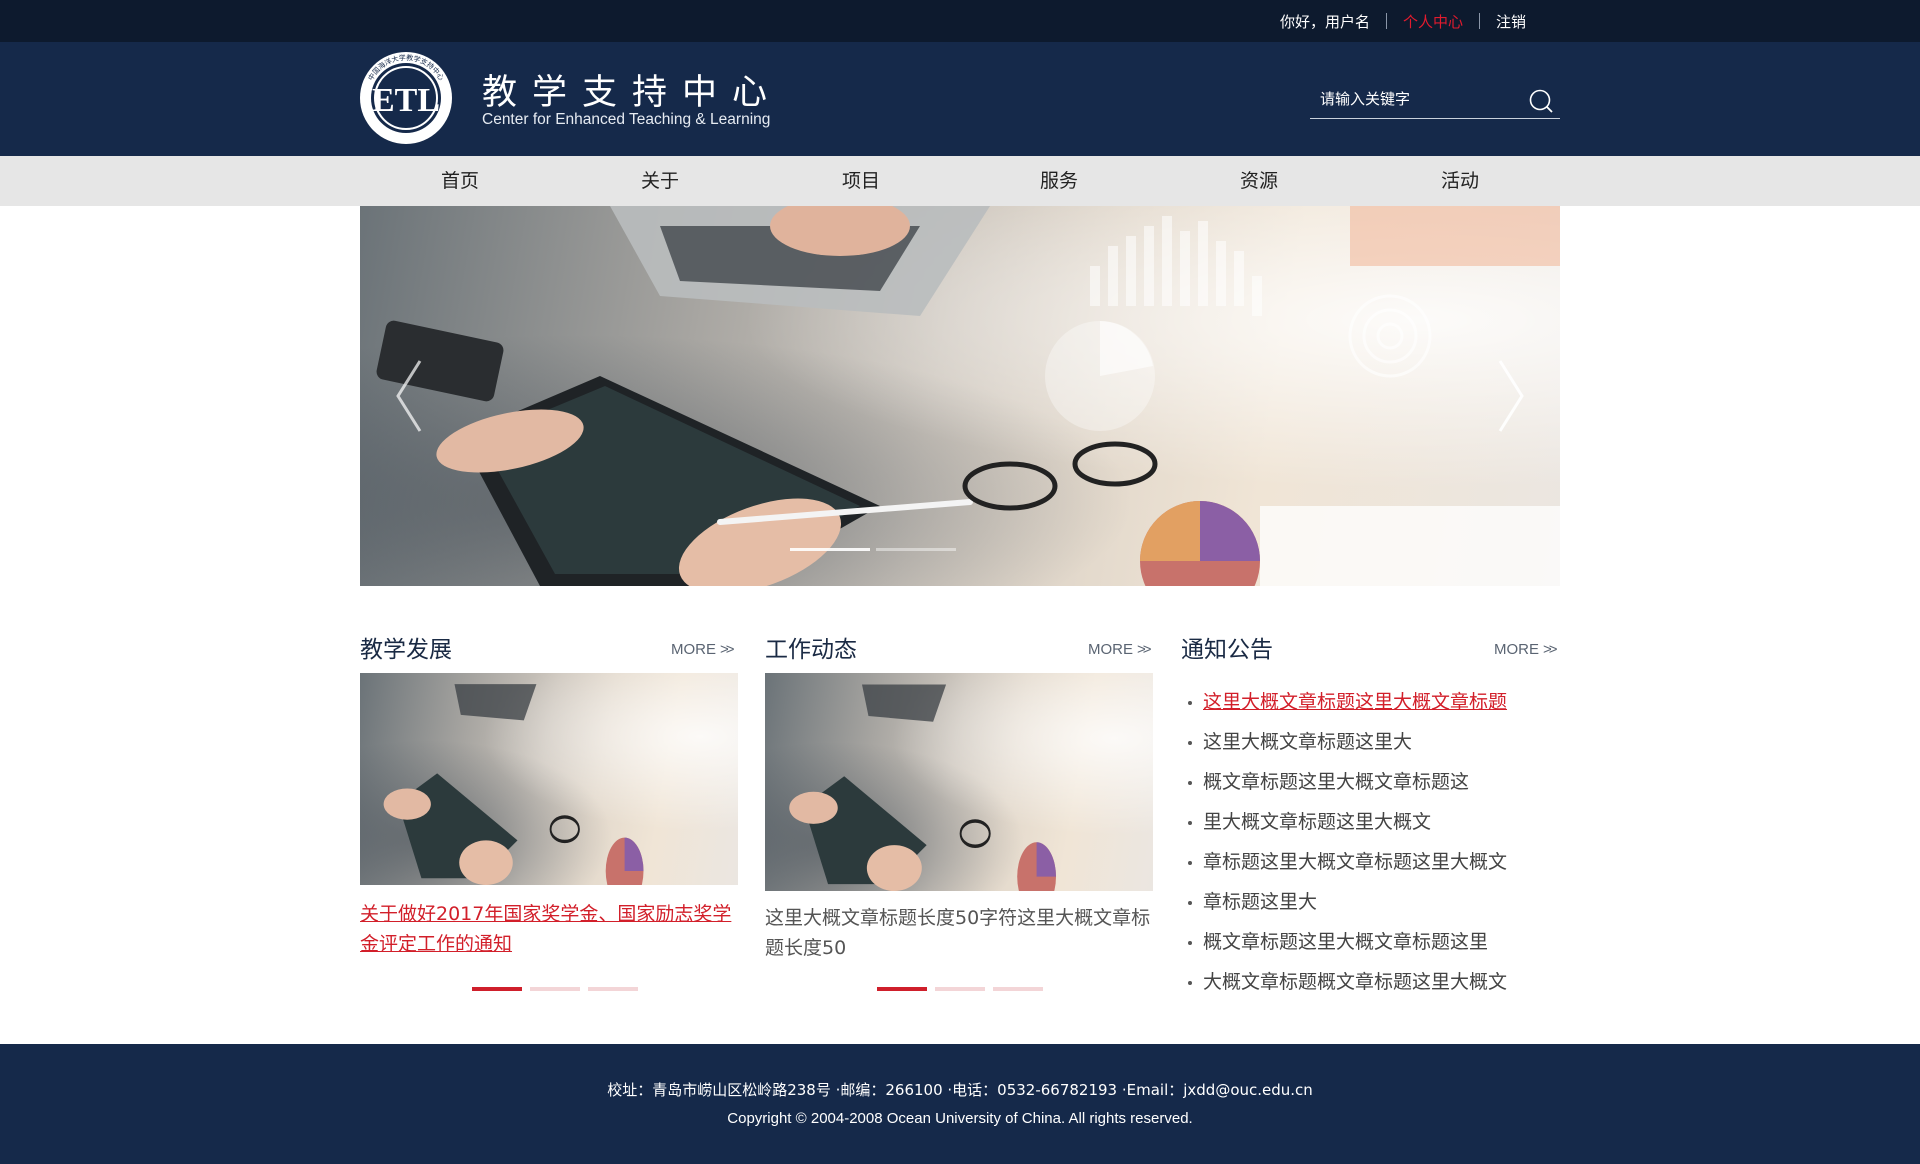  I want to click on logo-letters: ETL, so click(406, 100).